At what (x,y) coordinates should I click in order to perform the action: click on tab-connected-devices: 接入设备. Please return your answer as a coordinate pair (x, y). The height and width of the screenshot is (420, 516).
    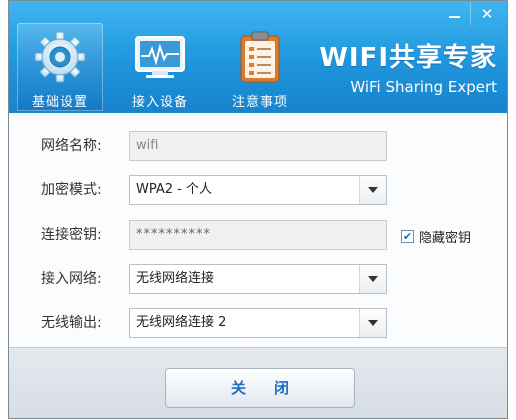
    Looking at the image, I should click on (160, 67).